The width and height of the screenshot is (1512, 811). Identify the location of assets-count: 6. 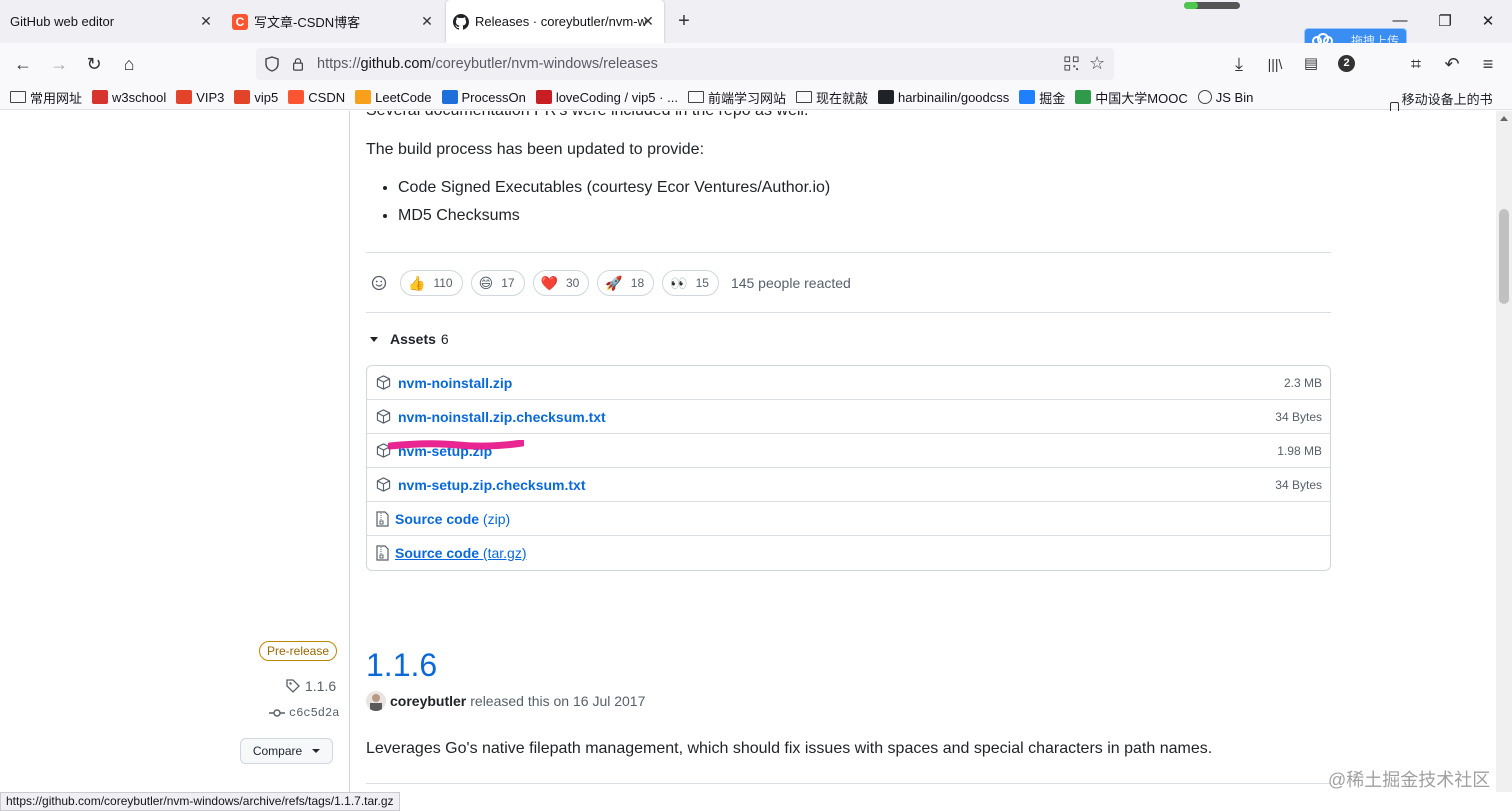
(444, 339).